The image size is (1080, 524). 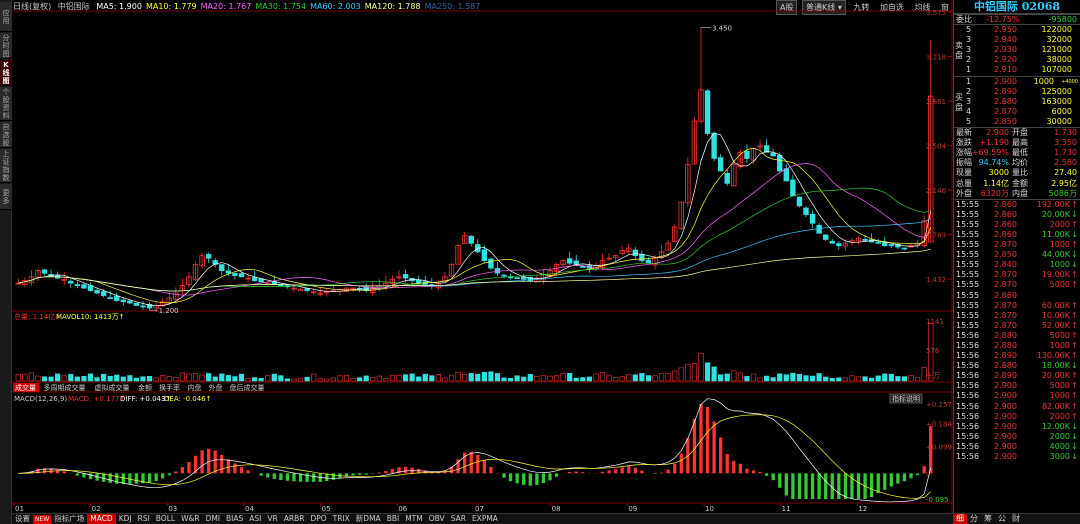 What do you see at coordinates (1074, 335) in the screenshot?
I see `arrow-up-icon: ↑` at bounding box center [1074, 335].